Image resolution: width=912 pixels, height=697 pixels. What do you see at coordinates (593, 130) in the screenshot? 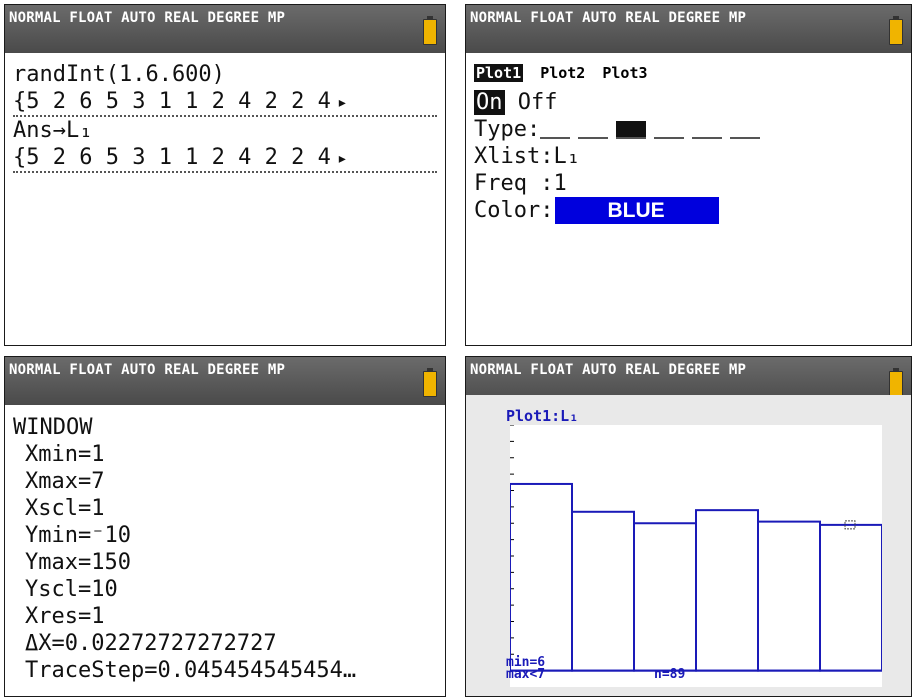
I see `xyline-type-icon` at bounding box center [593, 130].